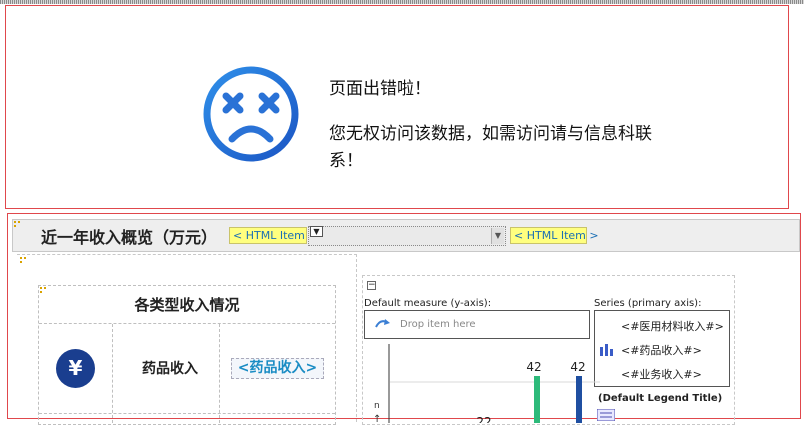  I want to click on sad-face-icon, so click(251, 114).